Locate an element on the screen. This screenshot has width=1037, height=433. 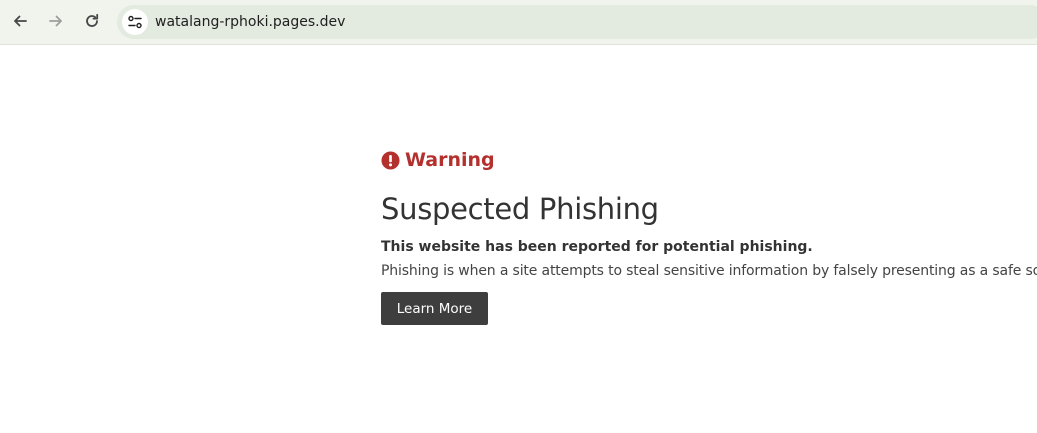
reload-button is located at coordinates (92, 21).